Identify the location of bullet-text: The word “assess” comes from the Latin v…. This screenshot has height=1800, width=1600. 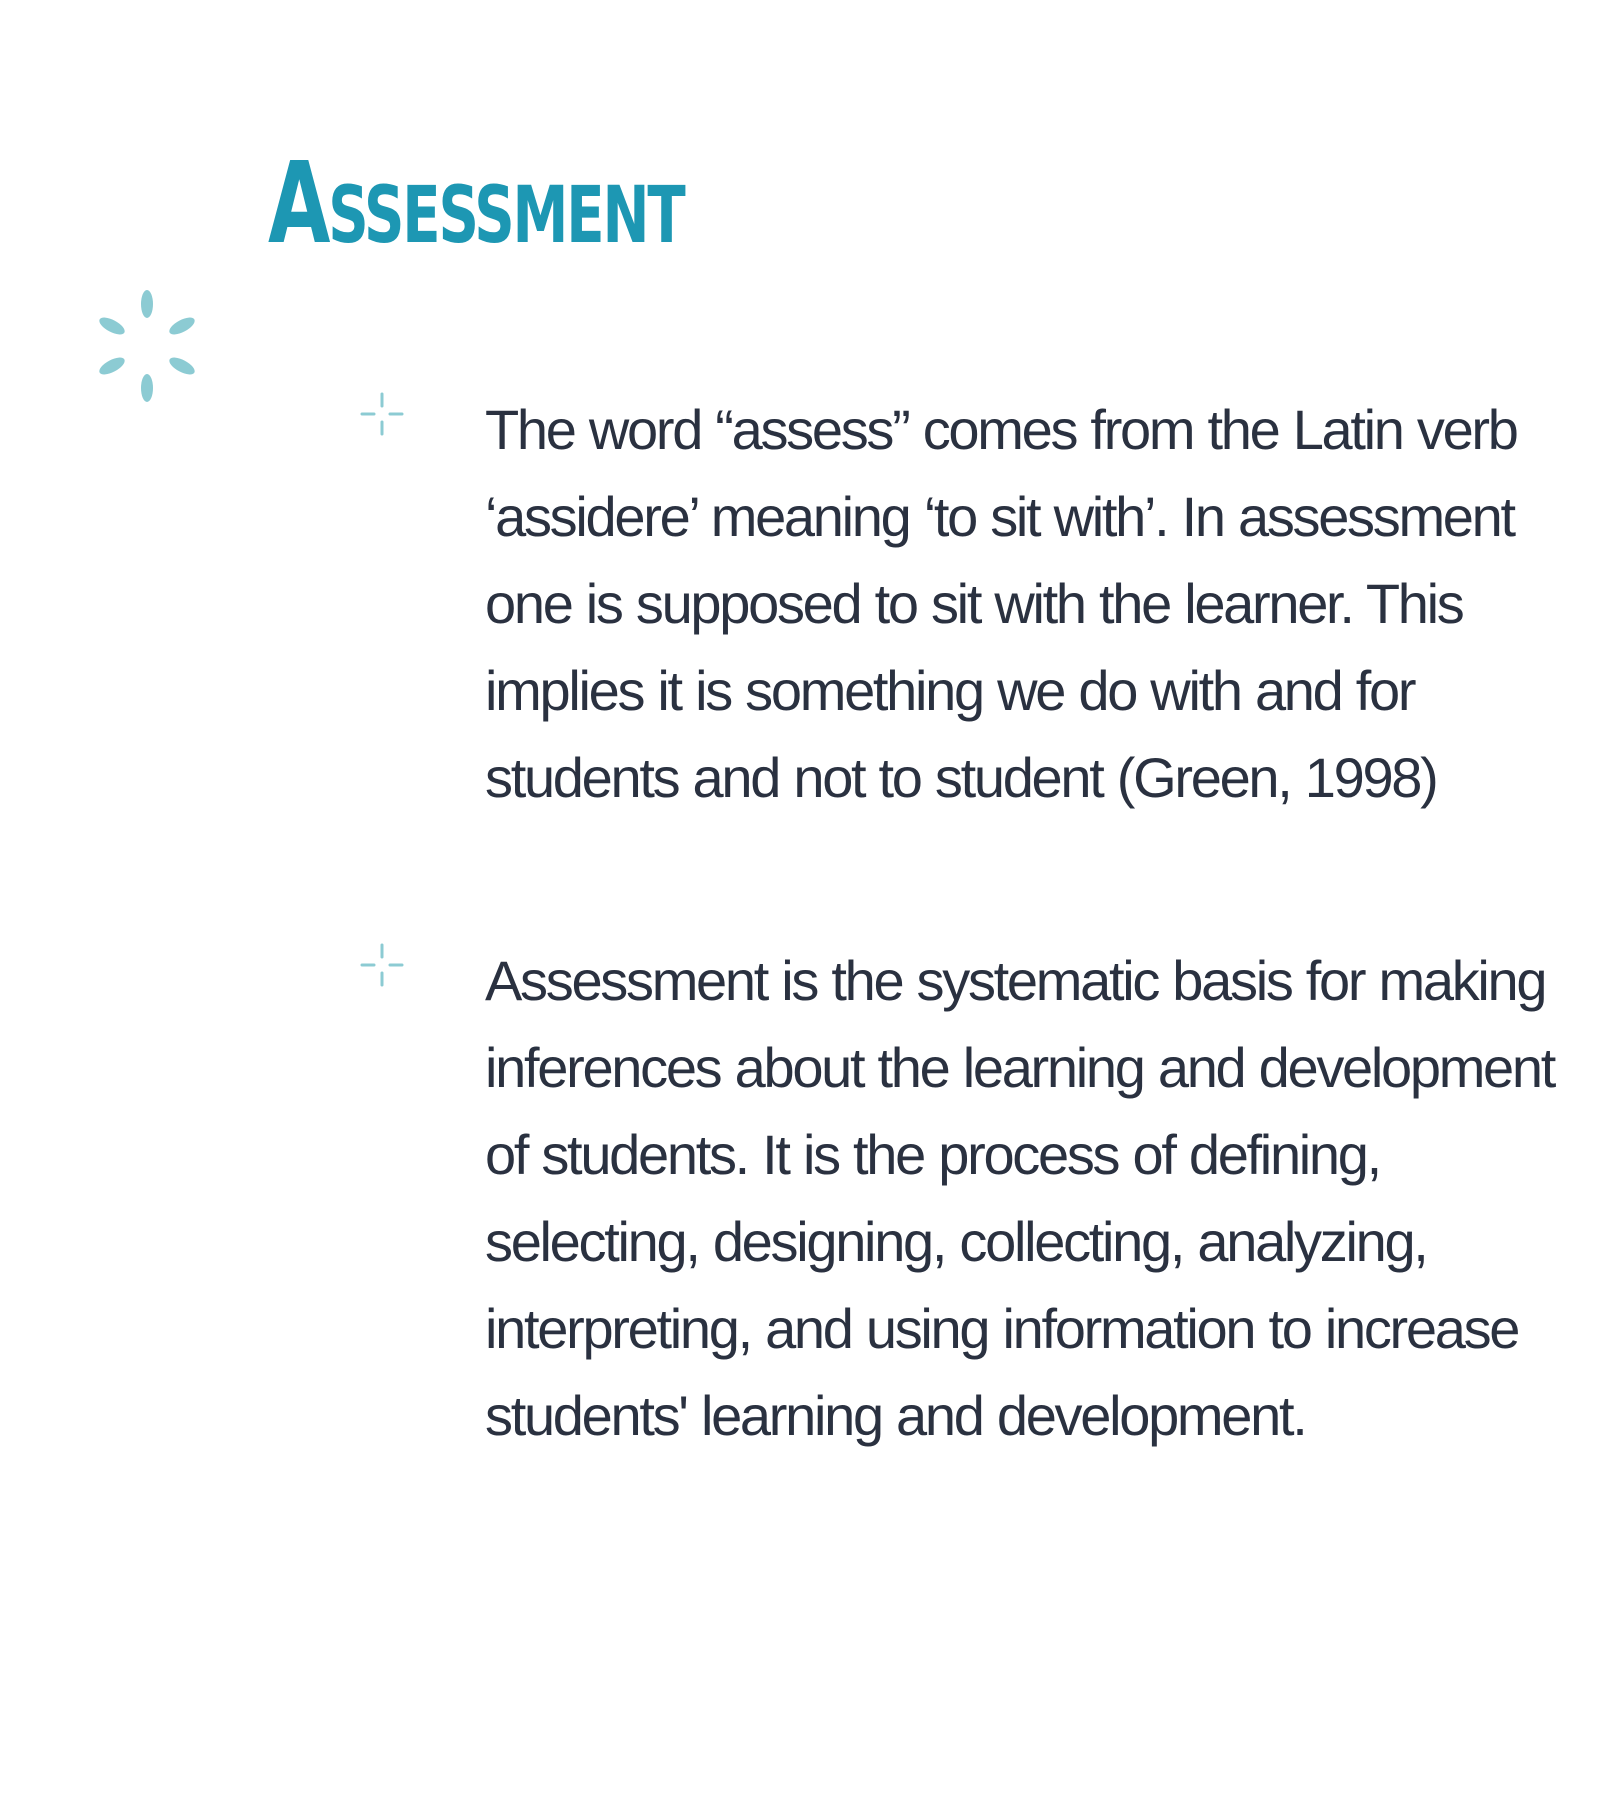
(1002, 603).